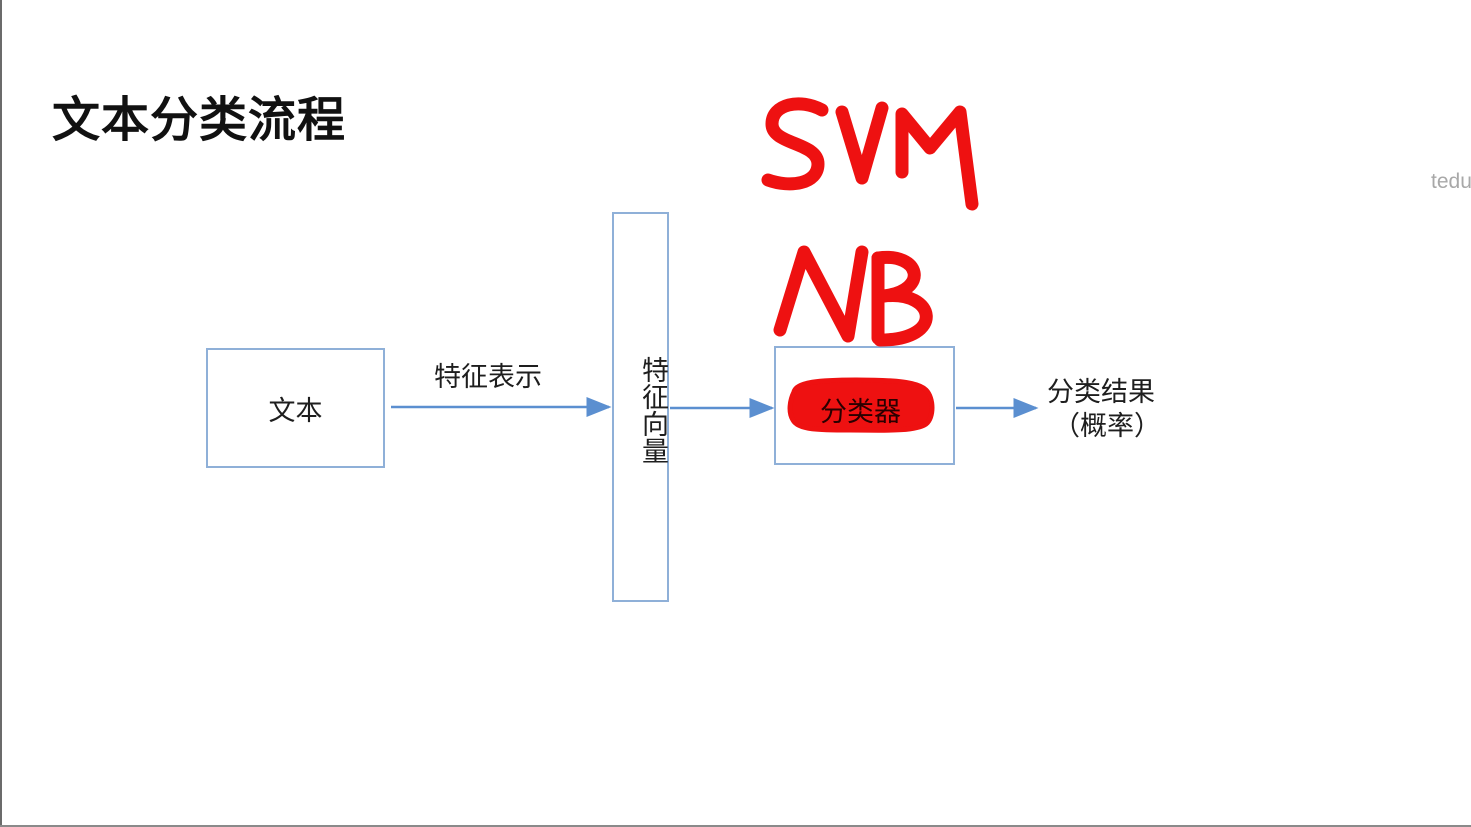 The height and width of the screenshot is (827, 1471). What do you see at coordinates (1107, 426) in the screenshot?
I see `output-label-probability: （概率）` at bounding box center [1107, 426].